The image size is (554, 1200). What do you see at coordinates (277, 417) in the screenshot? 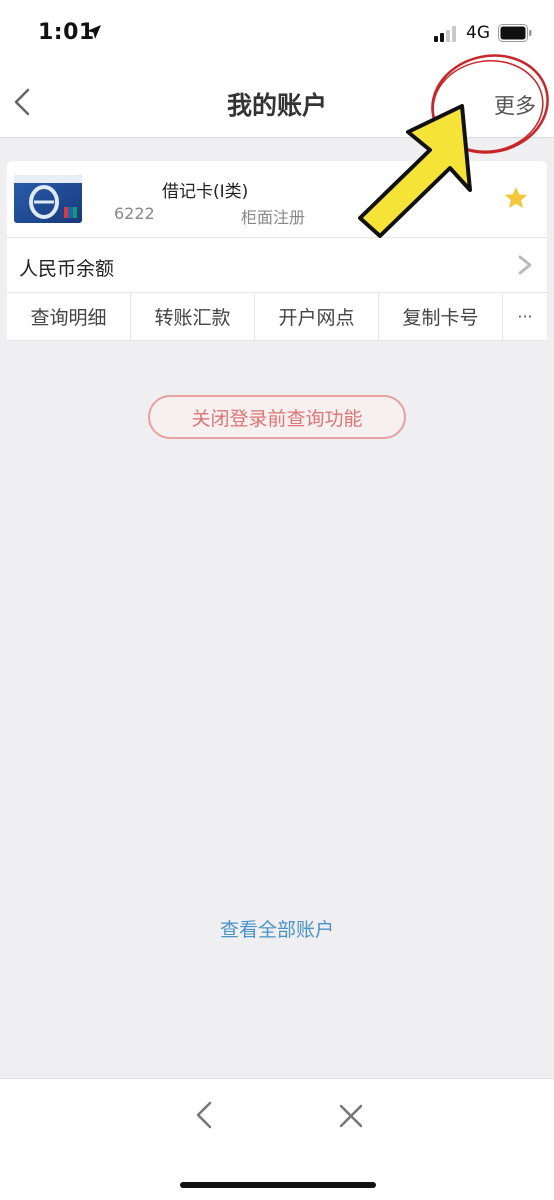
I see `close-prelogin-query-button: 关闭登录前查询功能` at bounding box center [277, 417].